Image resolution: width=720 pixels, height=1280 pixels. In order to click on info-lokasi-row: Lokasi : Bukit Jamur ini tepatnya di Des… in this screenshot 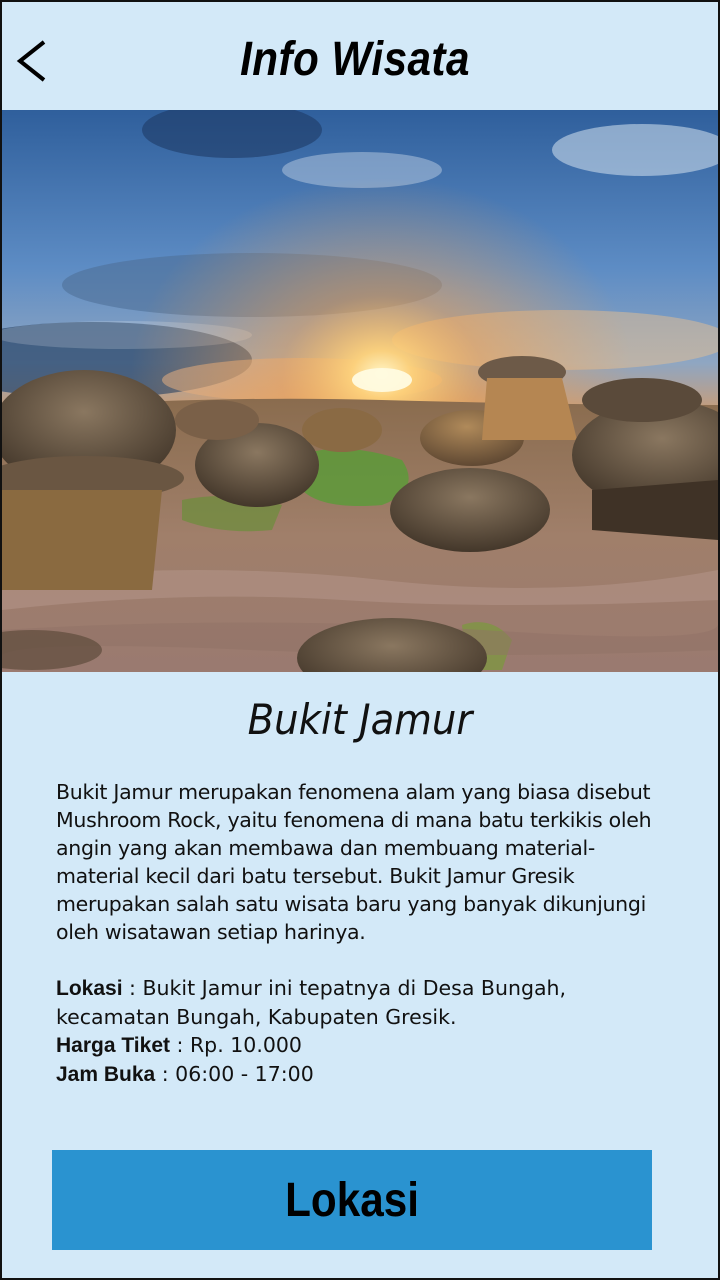, I will do `click(362, 1002)`.